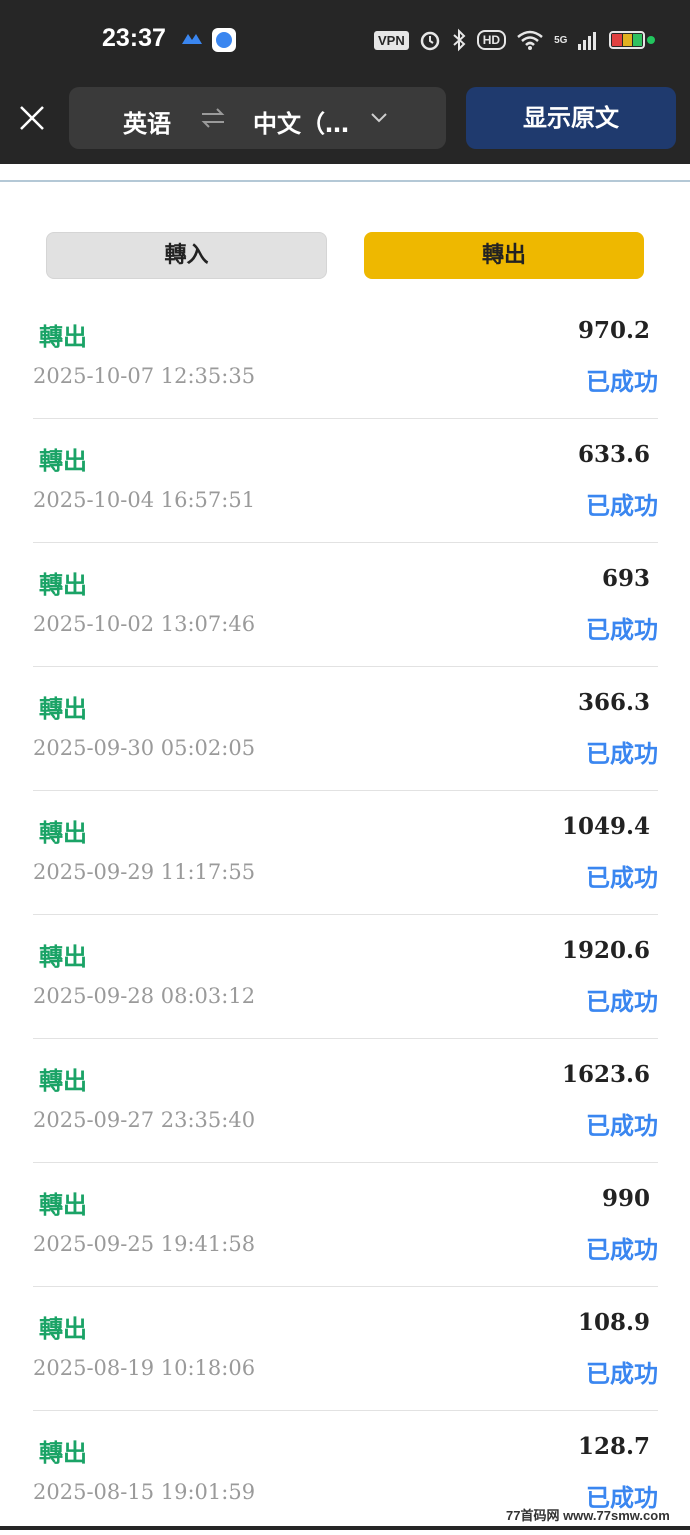  I want to click on swap-languages-icon, so click(213, 118).